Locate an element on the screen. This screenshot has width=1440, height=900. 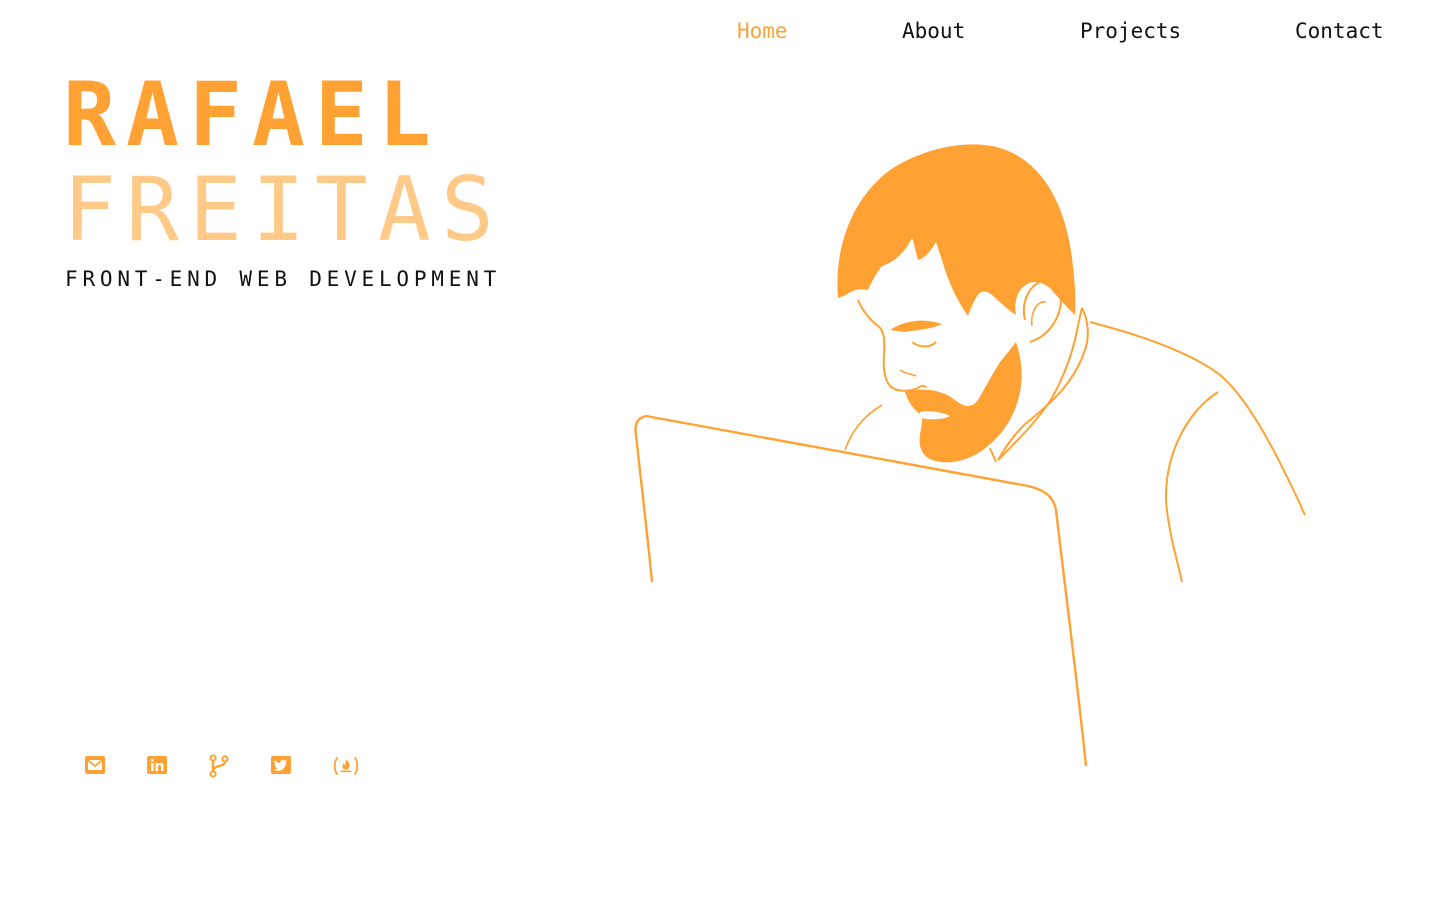
first-name-heading: RAFAEL is located at coordinates (252, 114).